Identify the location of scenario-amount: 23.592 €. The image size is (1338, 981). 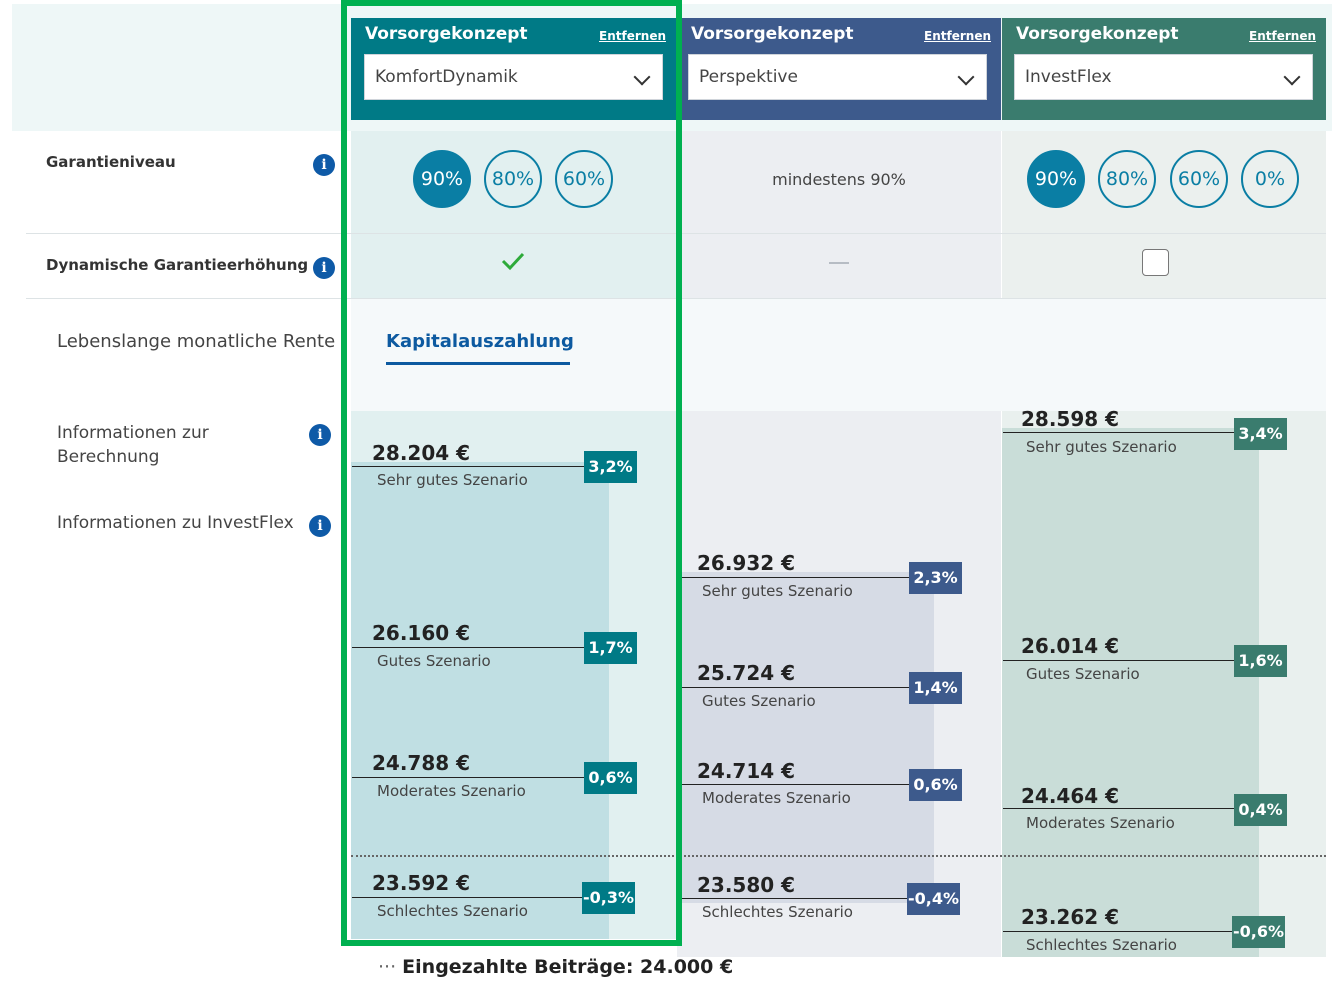
(421, 883).